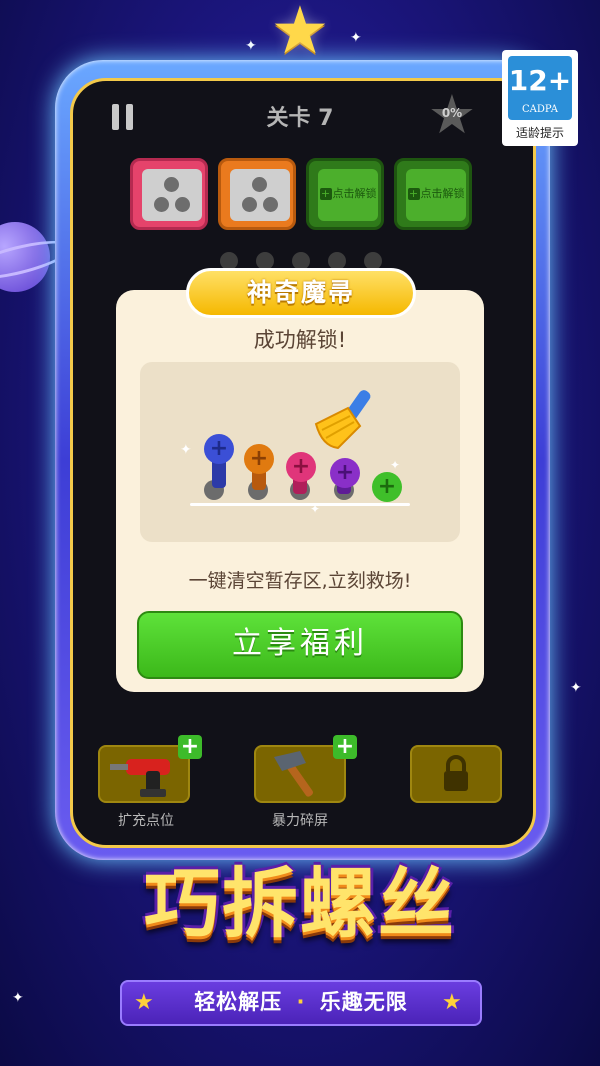 This screenshot has height=1066, width=600. I want to click on progress-percent: 0%, so click(452, 113).